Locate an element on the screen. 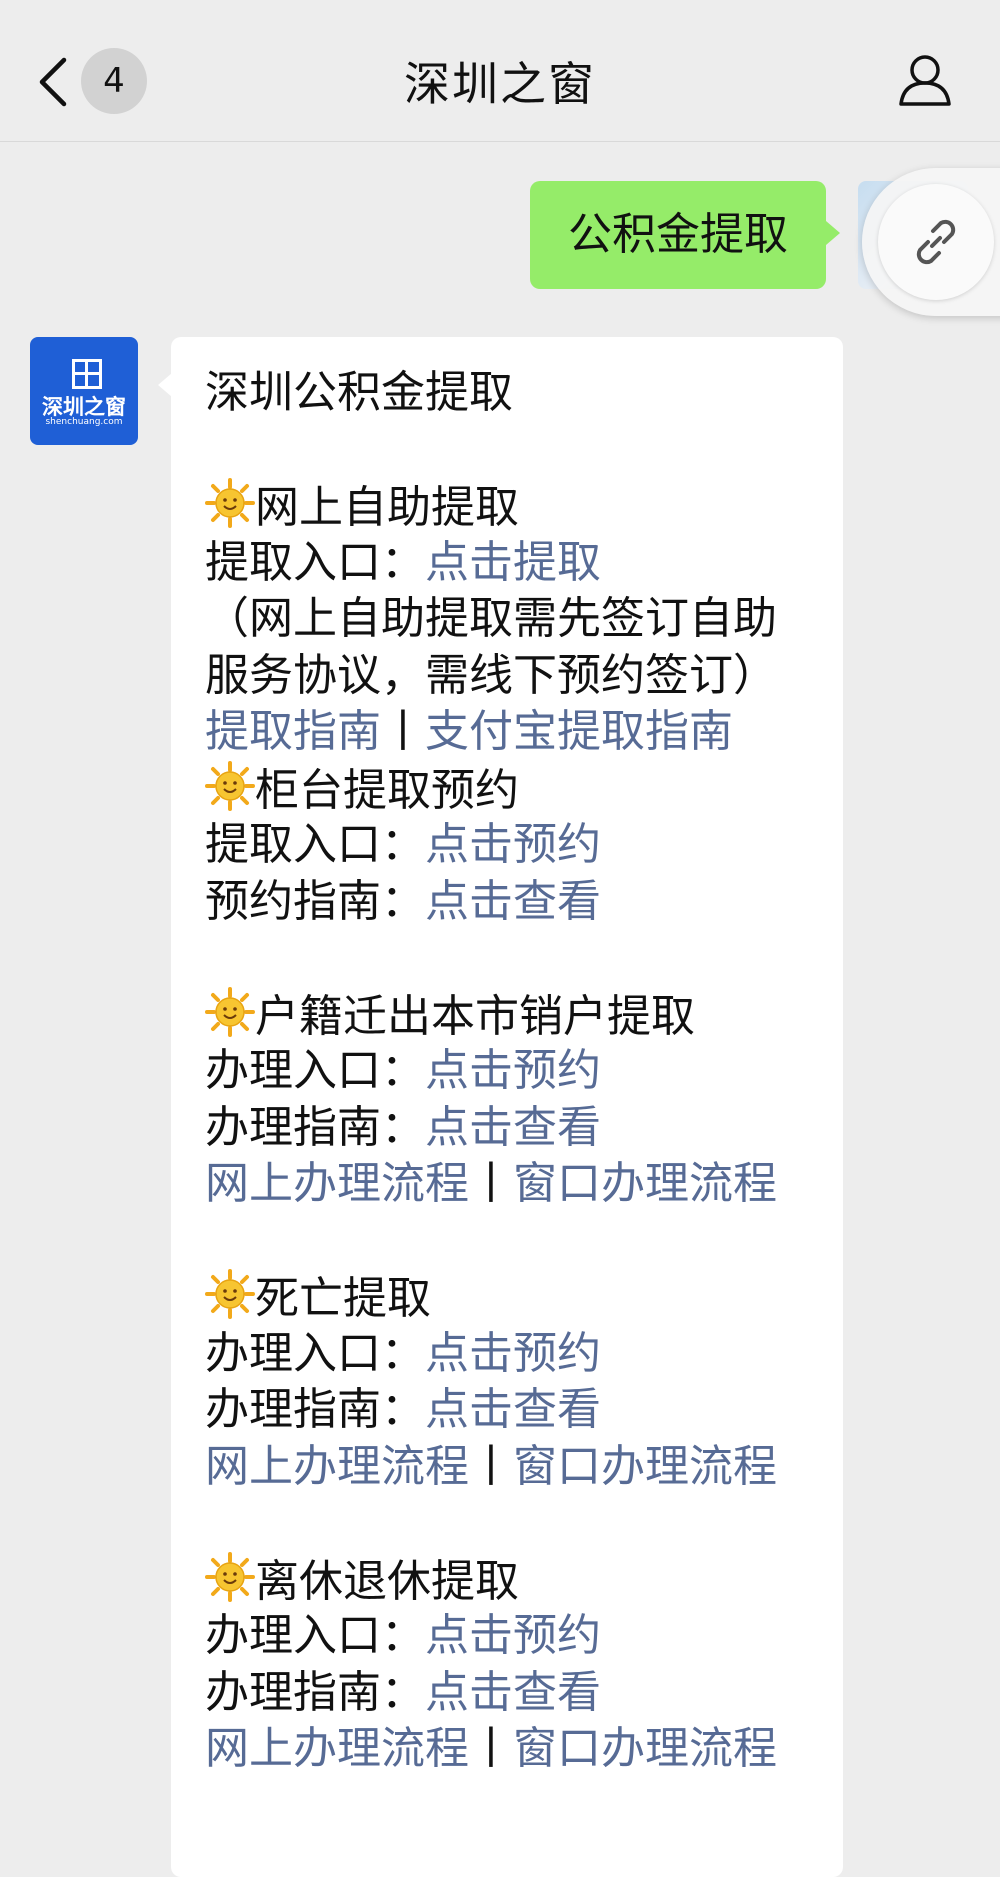 The image size is (1000, 1877). section-heading: 死亡提取 is located at coordinates (515, 1297).